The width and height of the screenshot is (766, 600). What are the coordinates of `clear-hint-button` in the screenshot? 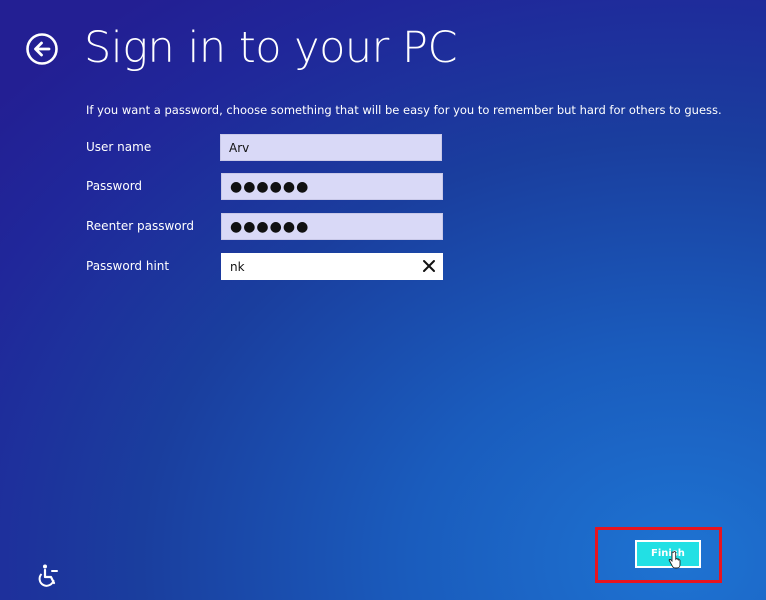 It's located at (429, 266).